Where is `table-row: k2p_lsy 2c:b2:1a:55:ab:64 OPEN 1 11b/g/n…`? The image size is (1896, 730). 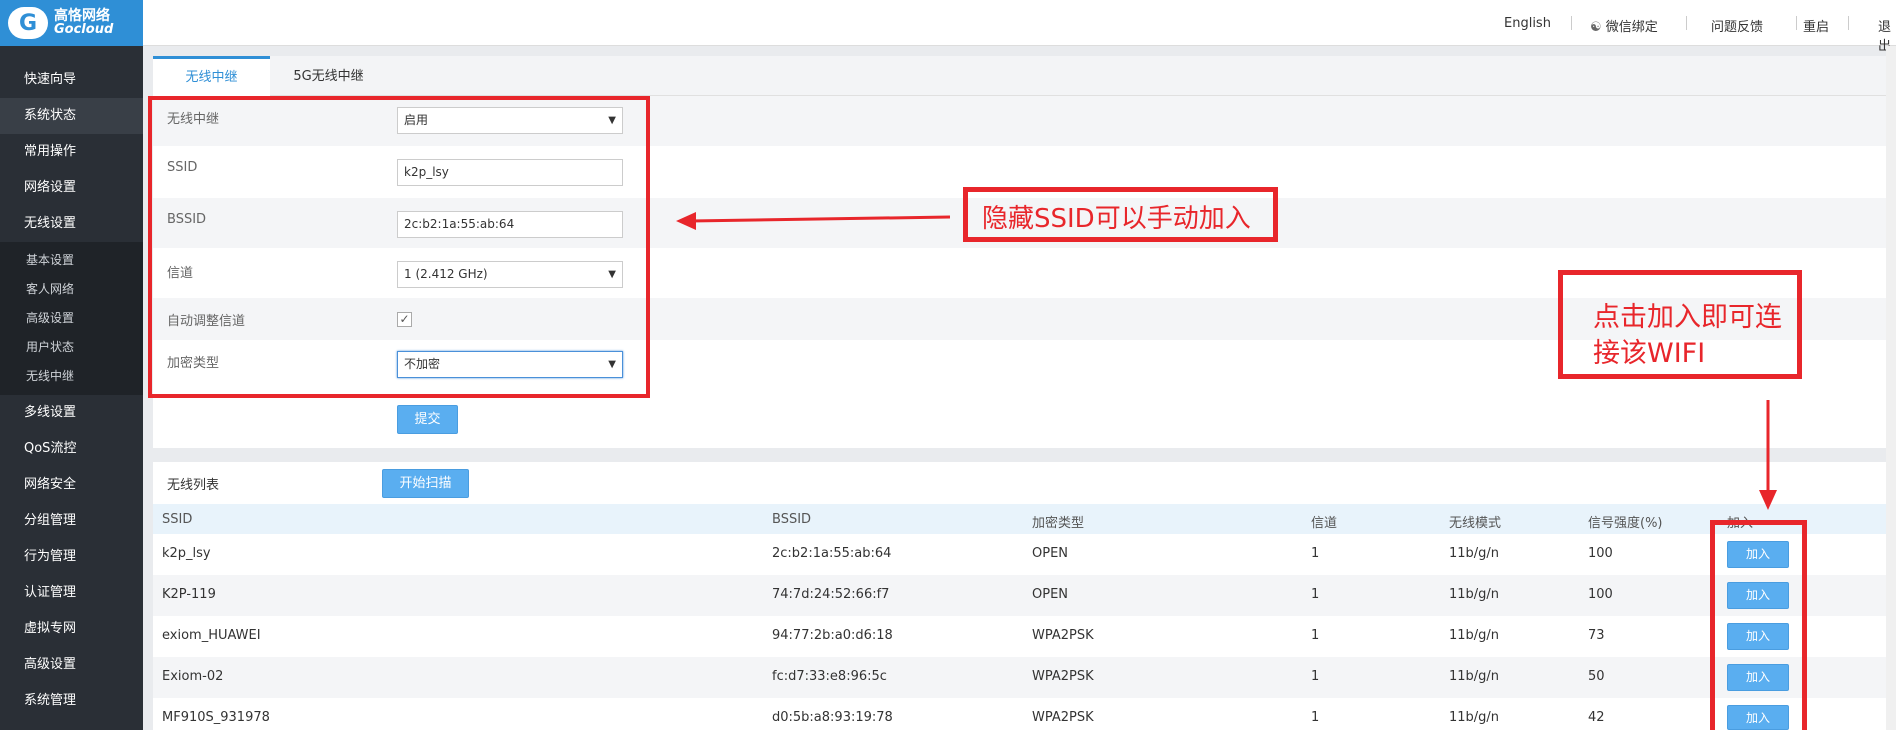
table-row: k2p_lsy 2c:b2:1a:55:ab:64 OPEN 1 11b/g/n… is located at coordinates (1024, 554).